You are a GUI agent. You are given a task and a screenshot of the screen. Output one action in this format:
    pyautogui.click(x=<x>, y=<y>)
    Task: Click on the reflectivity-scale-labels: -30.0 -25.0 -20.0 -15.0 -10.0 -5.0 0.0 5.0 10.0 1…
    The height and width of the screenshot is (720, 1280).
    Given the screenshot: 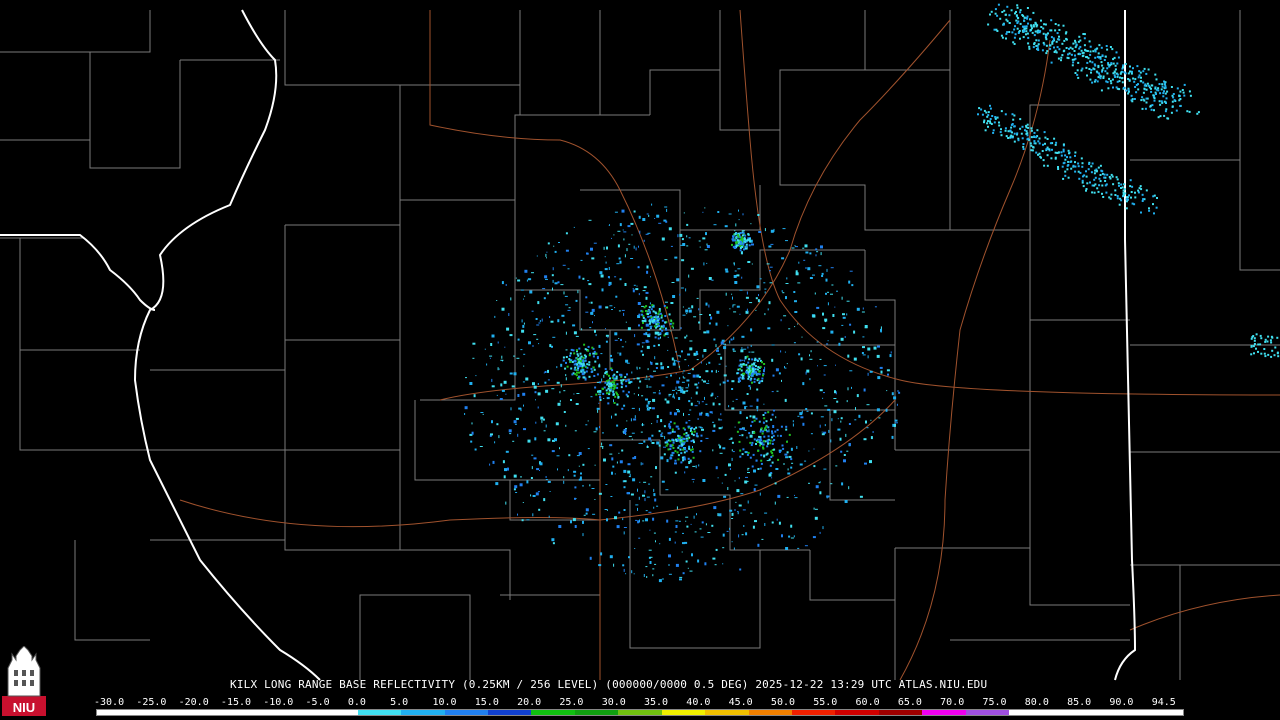 What is the action you would take?
    pyautogui.click(x=644, y=703)
    